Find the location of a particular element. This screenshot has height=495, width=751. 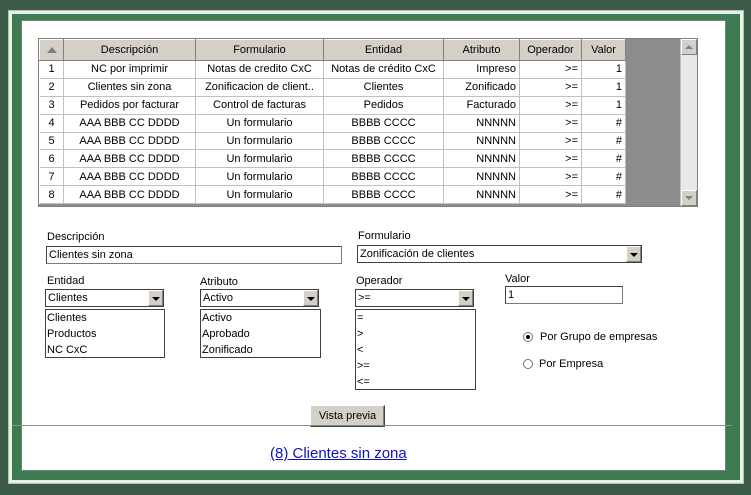

entidad-option: Productos is located at coordinates (105, 334).